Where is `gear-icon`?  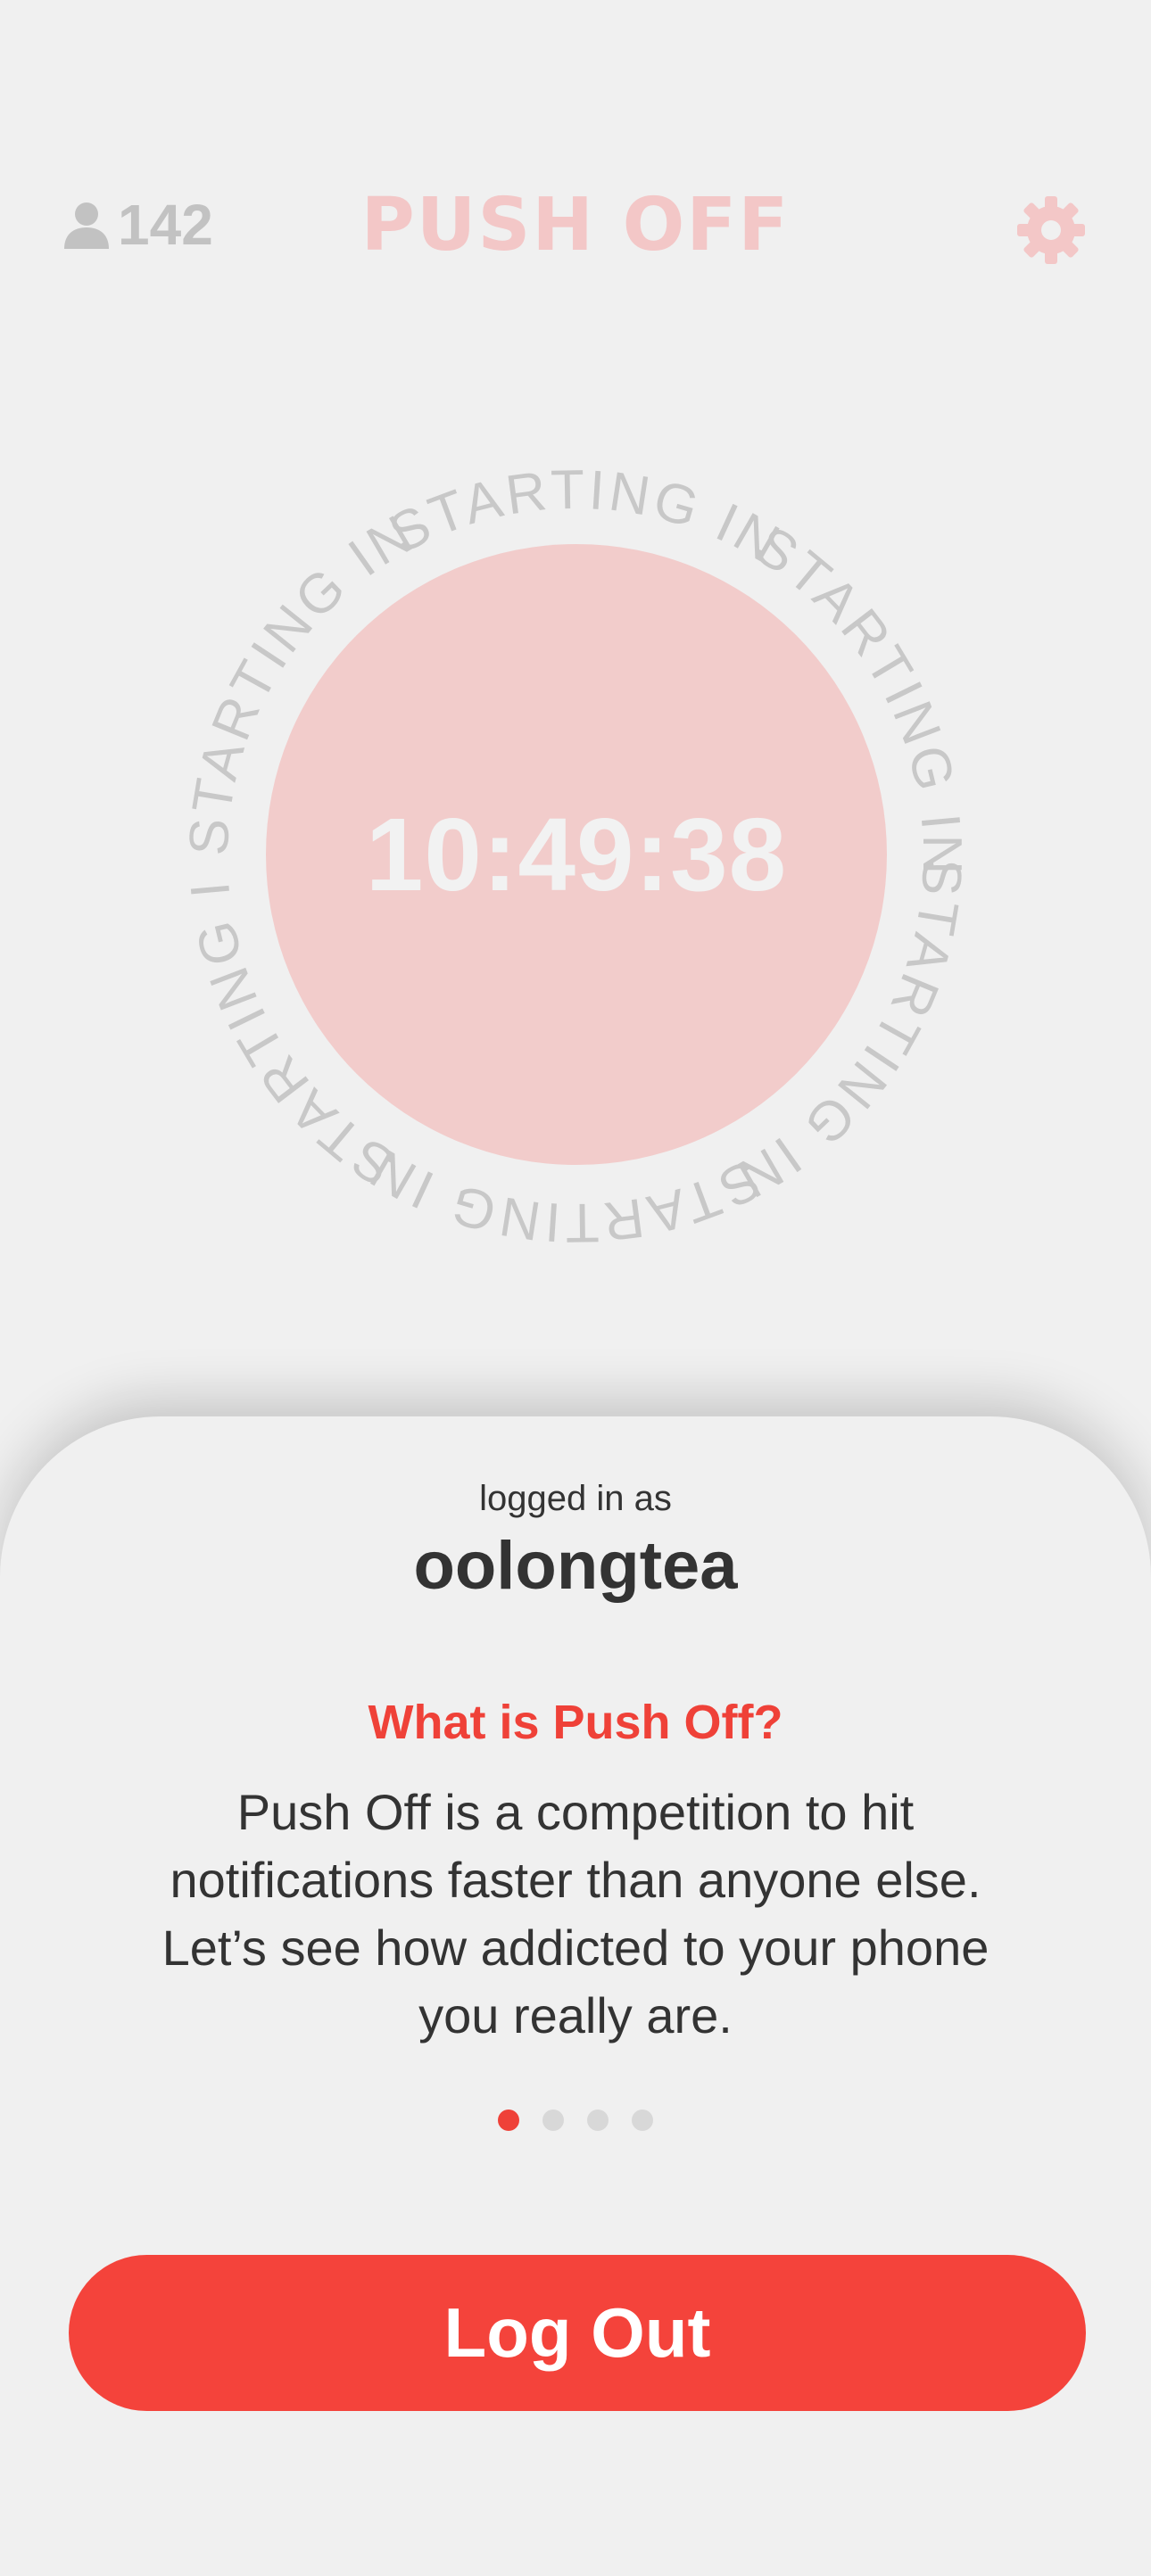
gear-icon is located at coordinates (1051, 233).